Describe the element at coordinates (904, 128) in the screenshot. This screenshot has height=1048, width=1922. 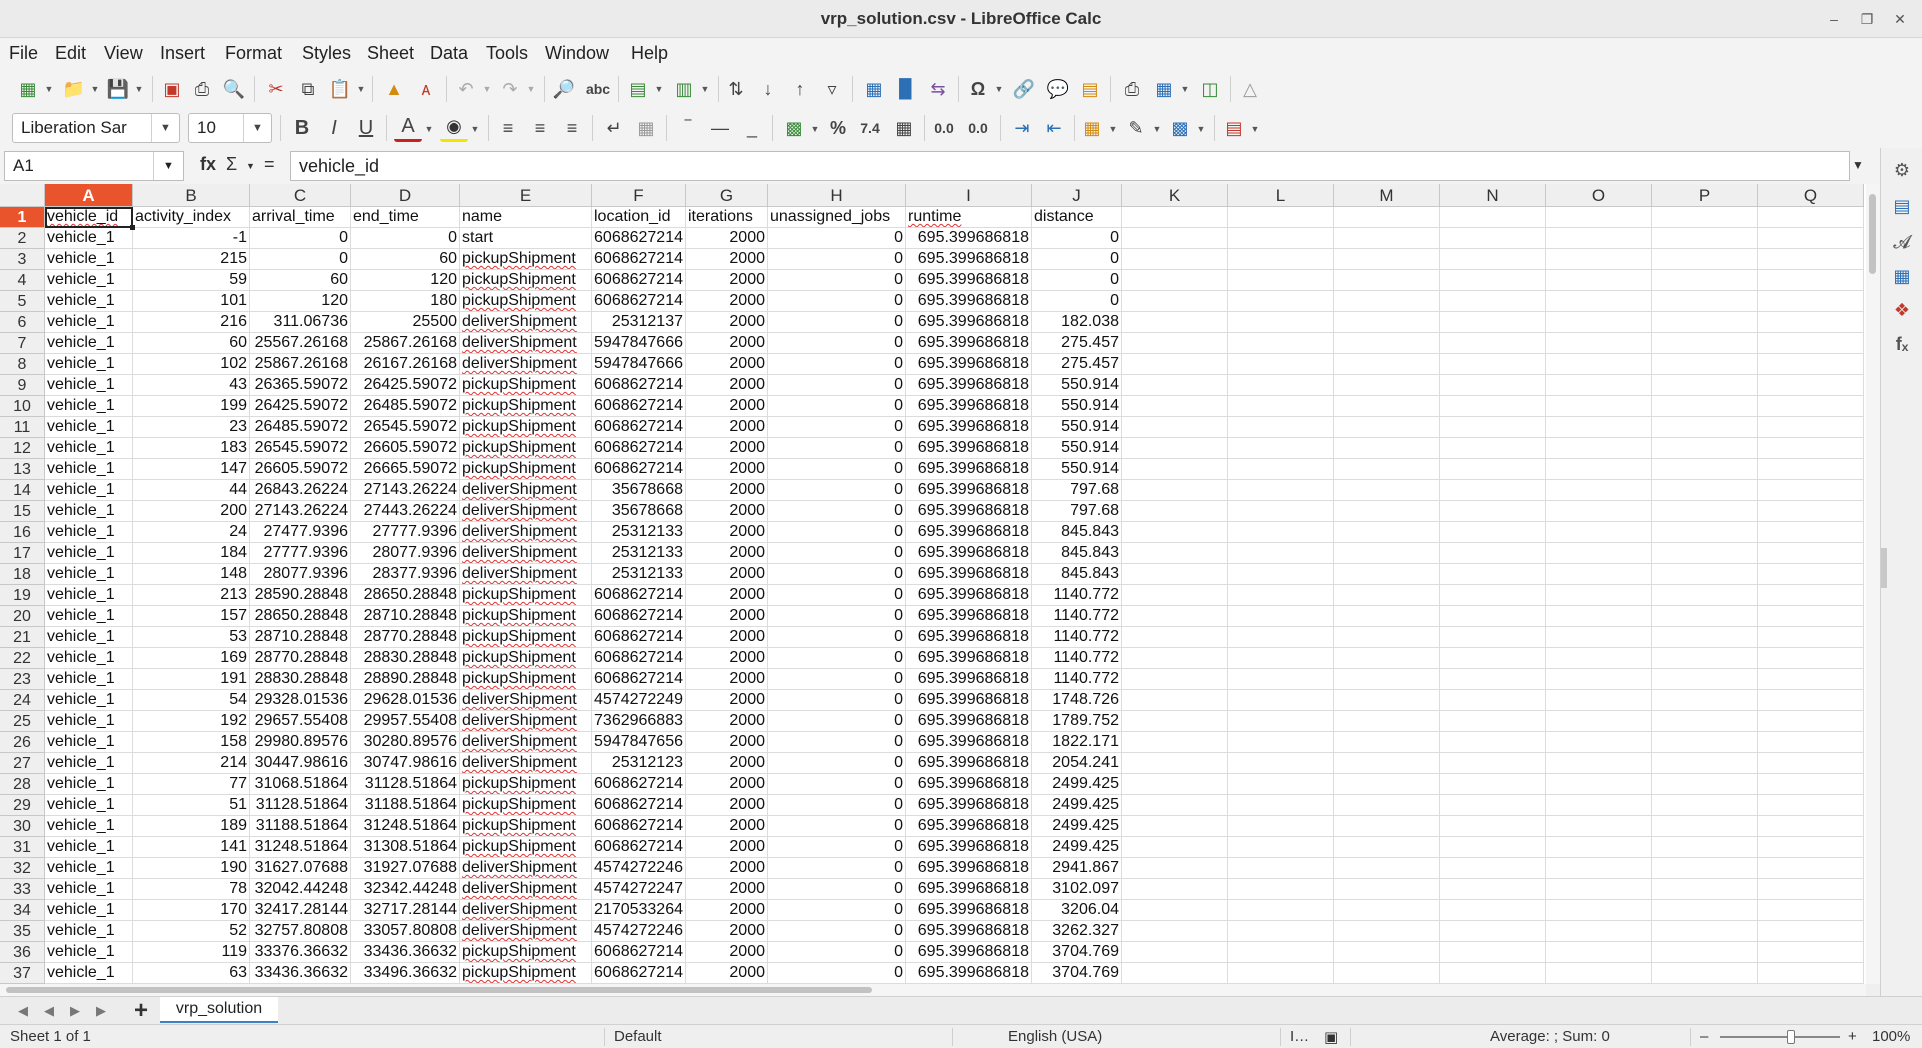
I see `date-format-icon: ▦` at that location.